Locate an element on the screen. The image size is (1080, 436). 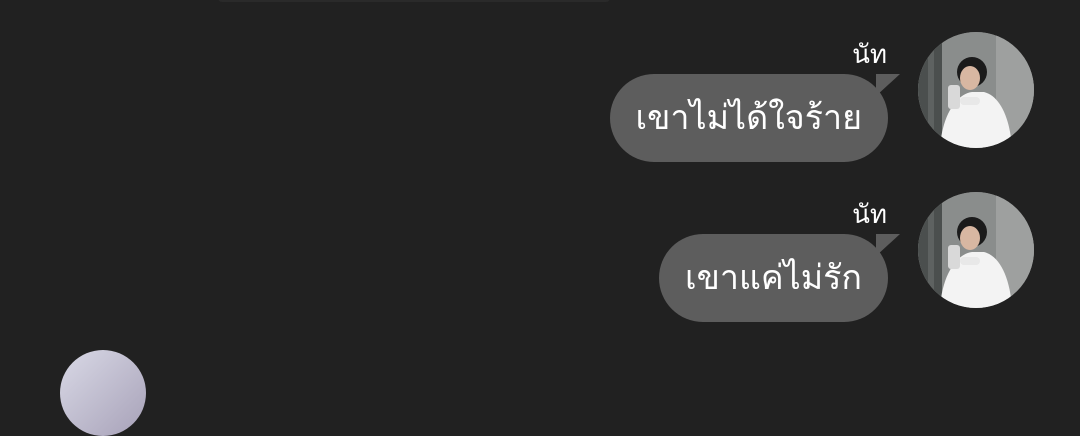
incoming-avatar is located at coordinates (103, 393).